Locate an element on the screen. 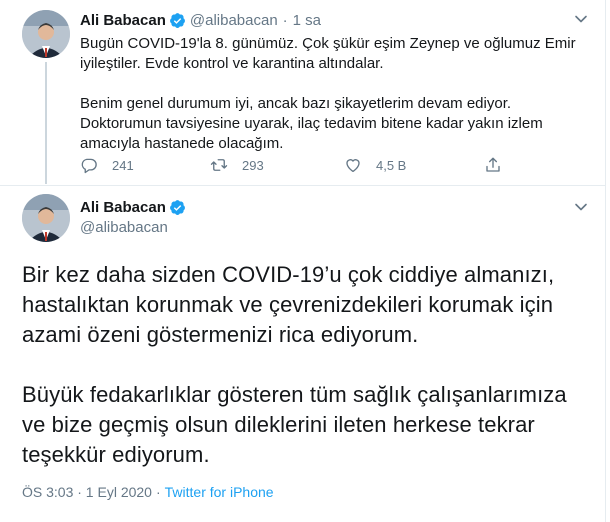 This screenshot has width=610, height=522. thread-connector-line is located at coordinates (46, 123).